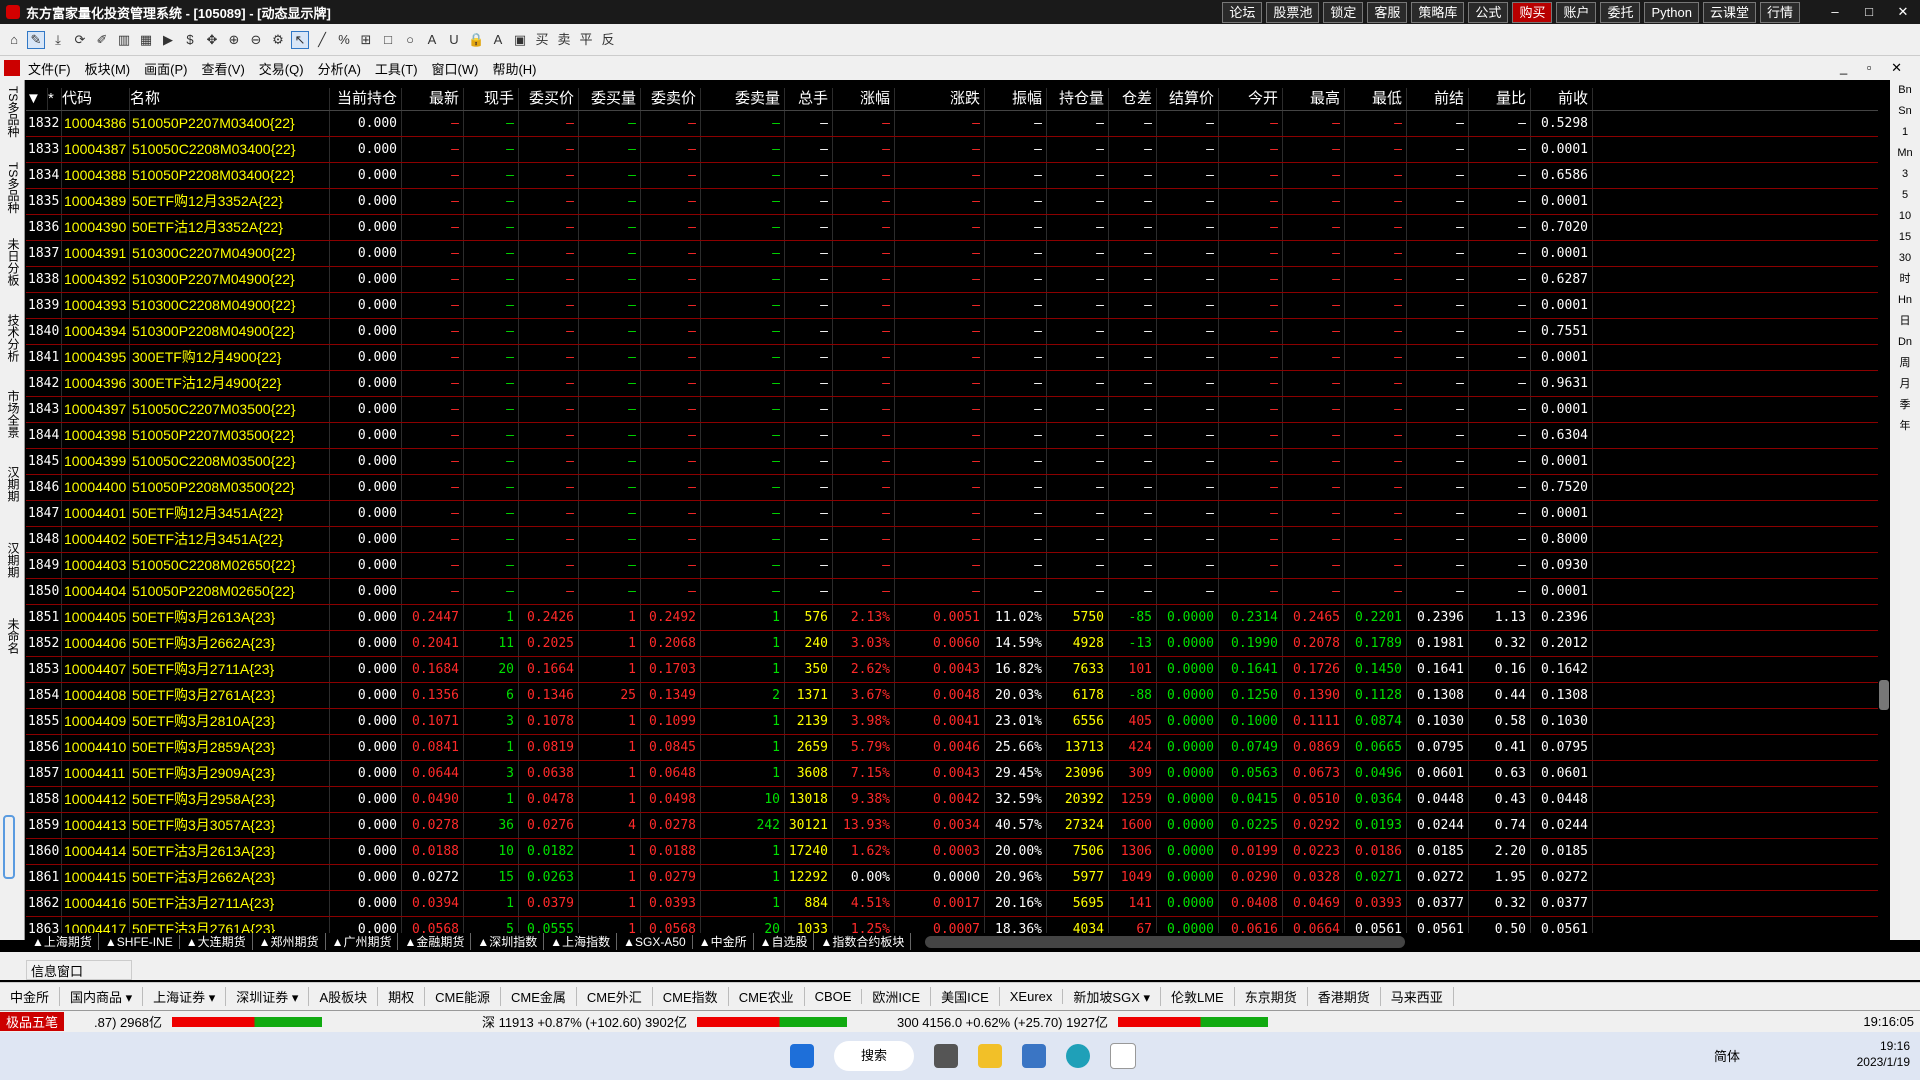 The height and width of the screenshot is (1080, 1920). I want to click on market-button: 上海证券 ▾, so click(185, 996).